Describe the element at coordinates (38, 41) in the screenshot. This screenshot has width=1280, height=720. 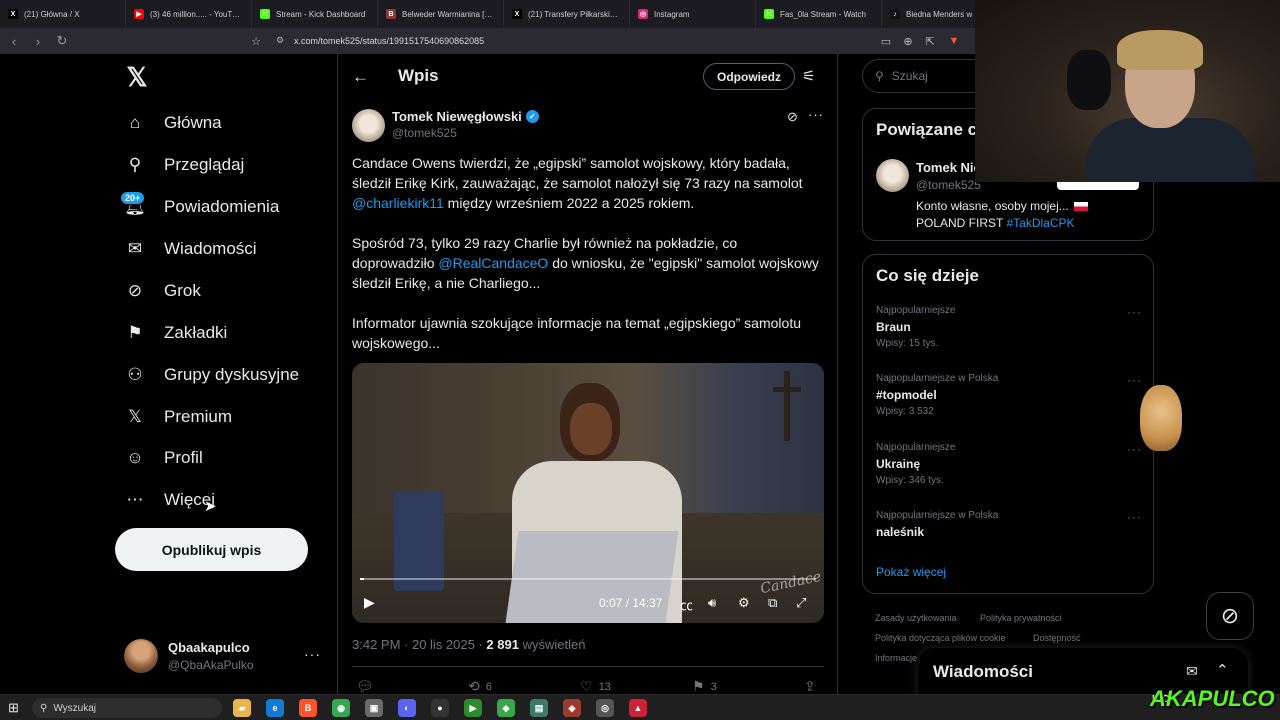
I see `forward-icon: ›` at that location.